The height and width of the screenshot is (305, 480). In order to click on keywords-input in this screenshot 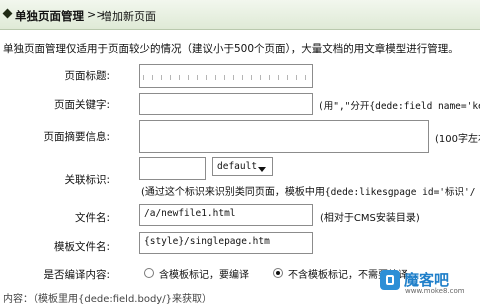, I will do `click(226, 104)`.